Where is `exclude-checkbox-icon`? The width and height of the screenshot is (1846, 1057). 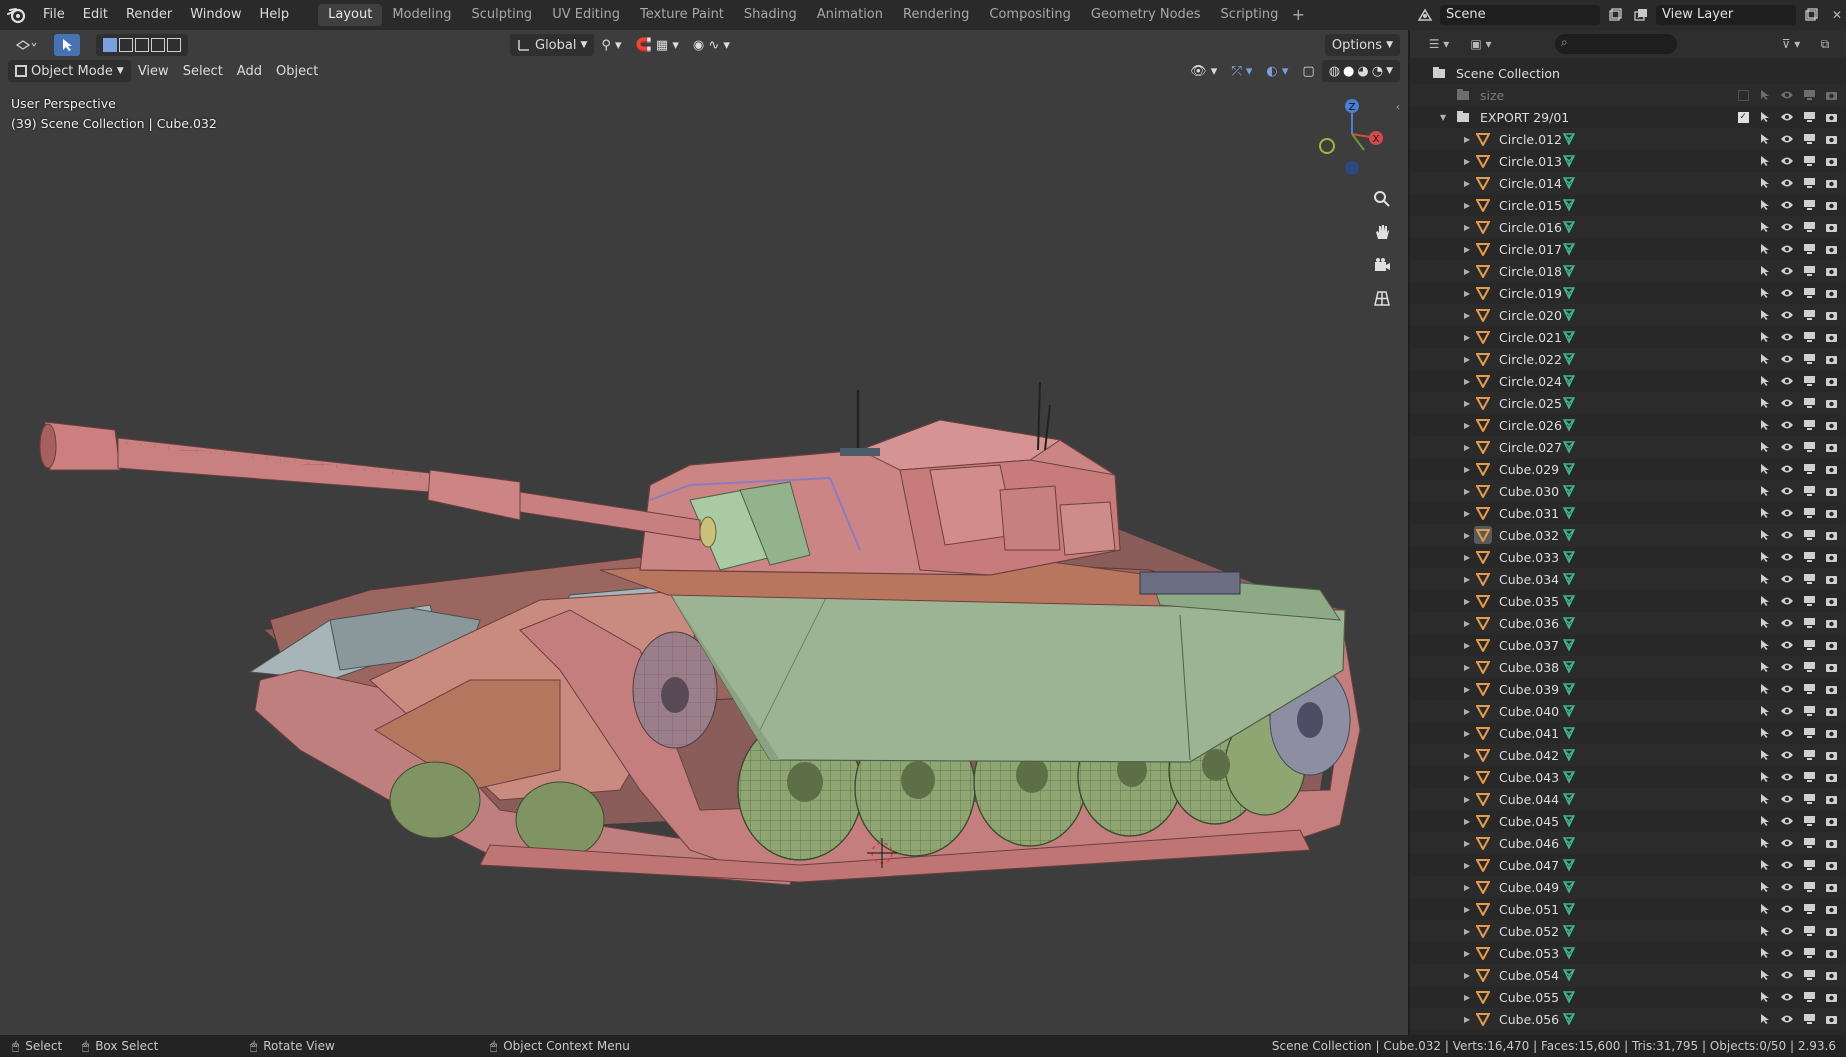 exclude-checkbox-icon is located at coordinates (1743, 95).